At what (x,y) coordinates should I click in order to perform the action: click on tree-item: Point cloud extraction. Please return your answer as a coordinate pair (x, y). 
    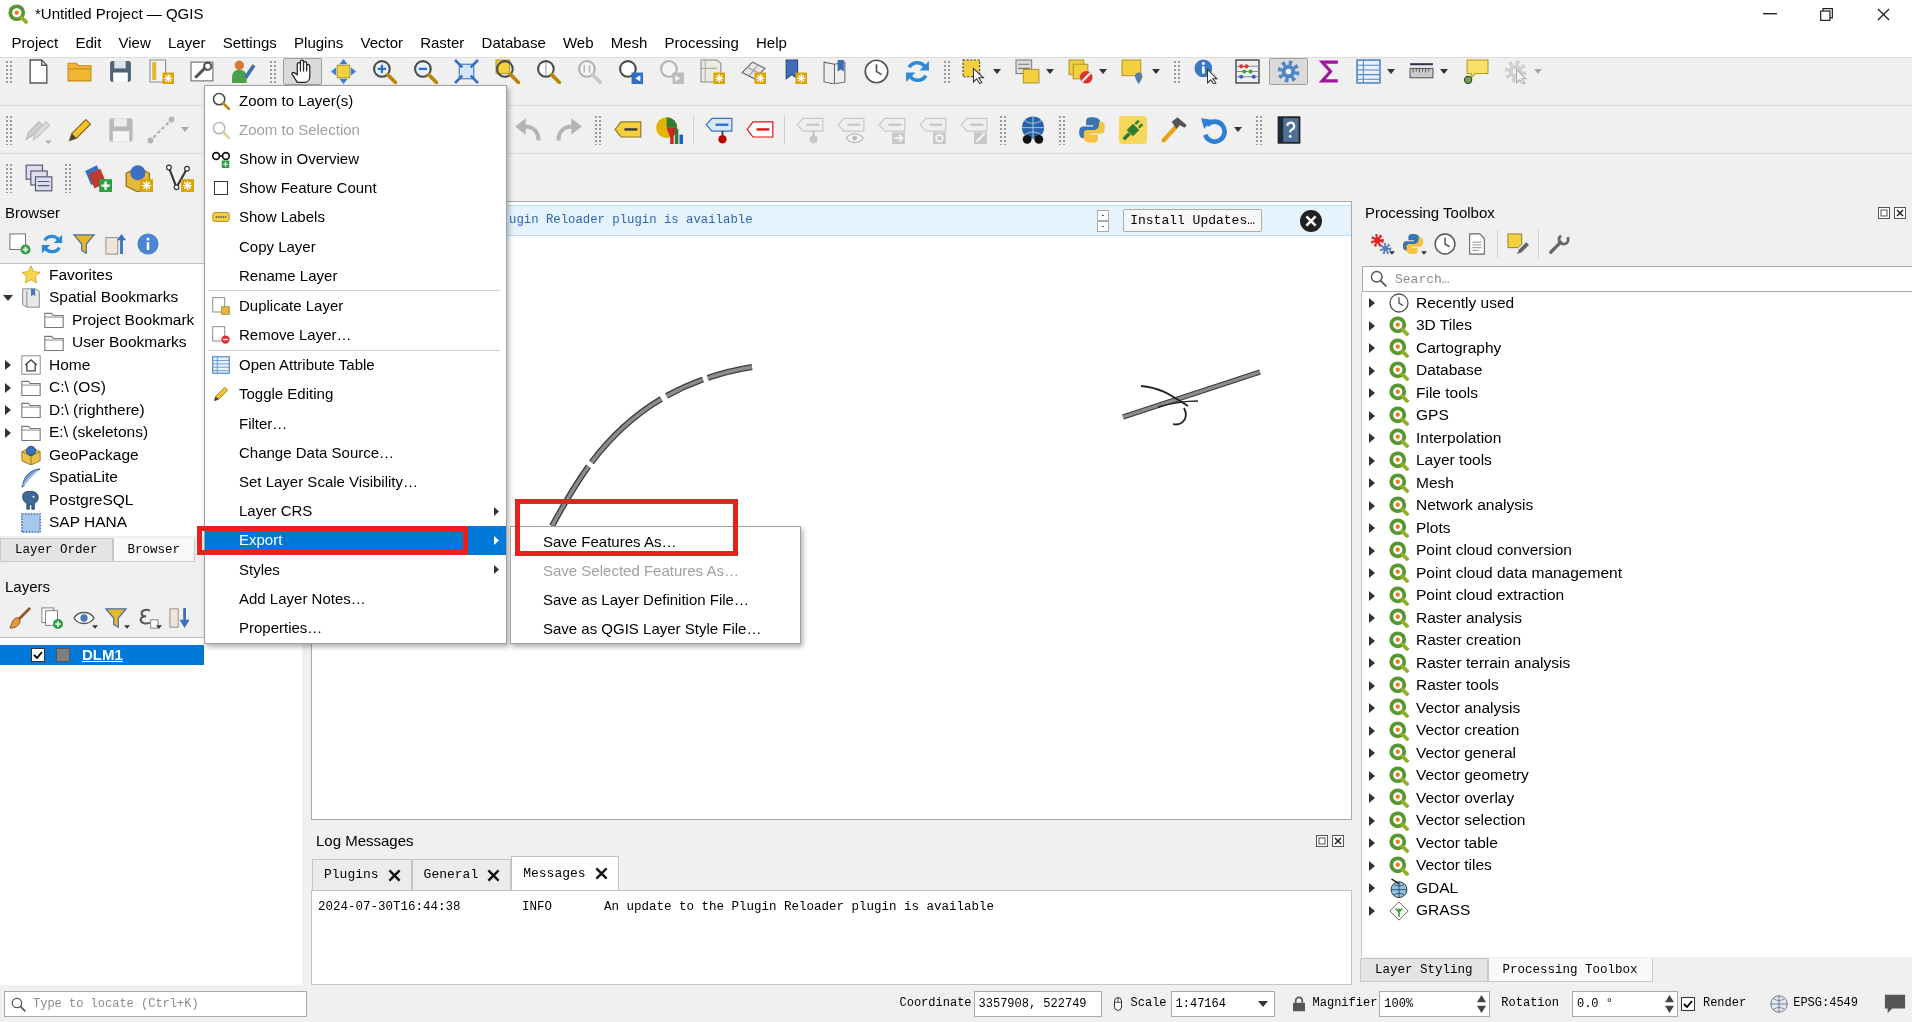
    Looking at the image, I should click on (1490, 596).